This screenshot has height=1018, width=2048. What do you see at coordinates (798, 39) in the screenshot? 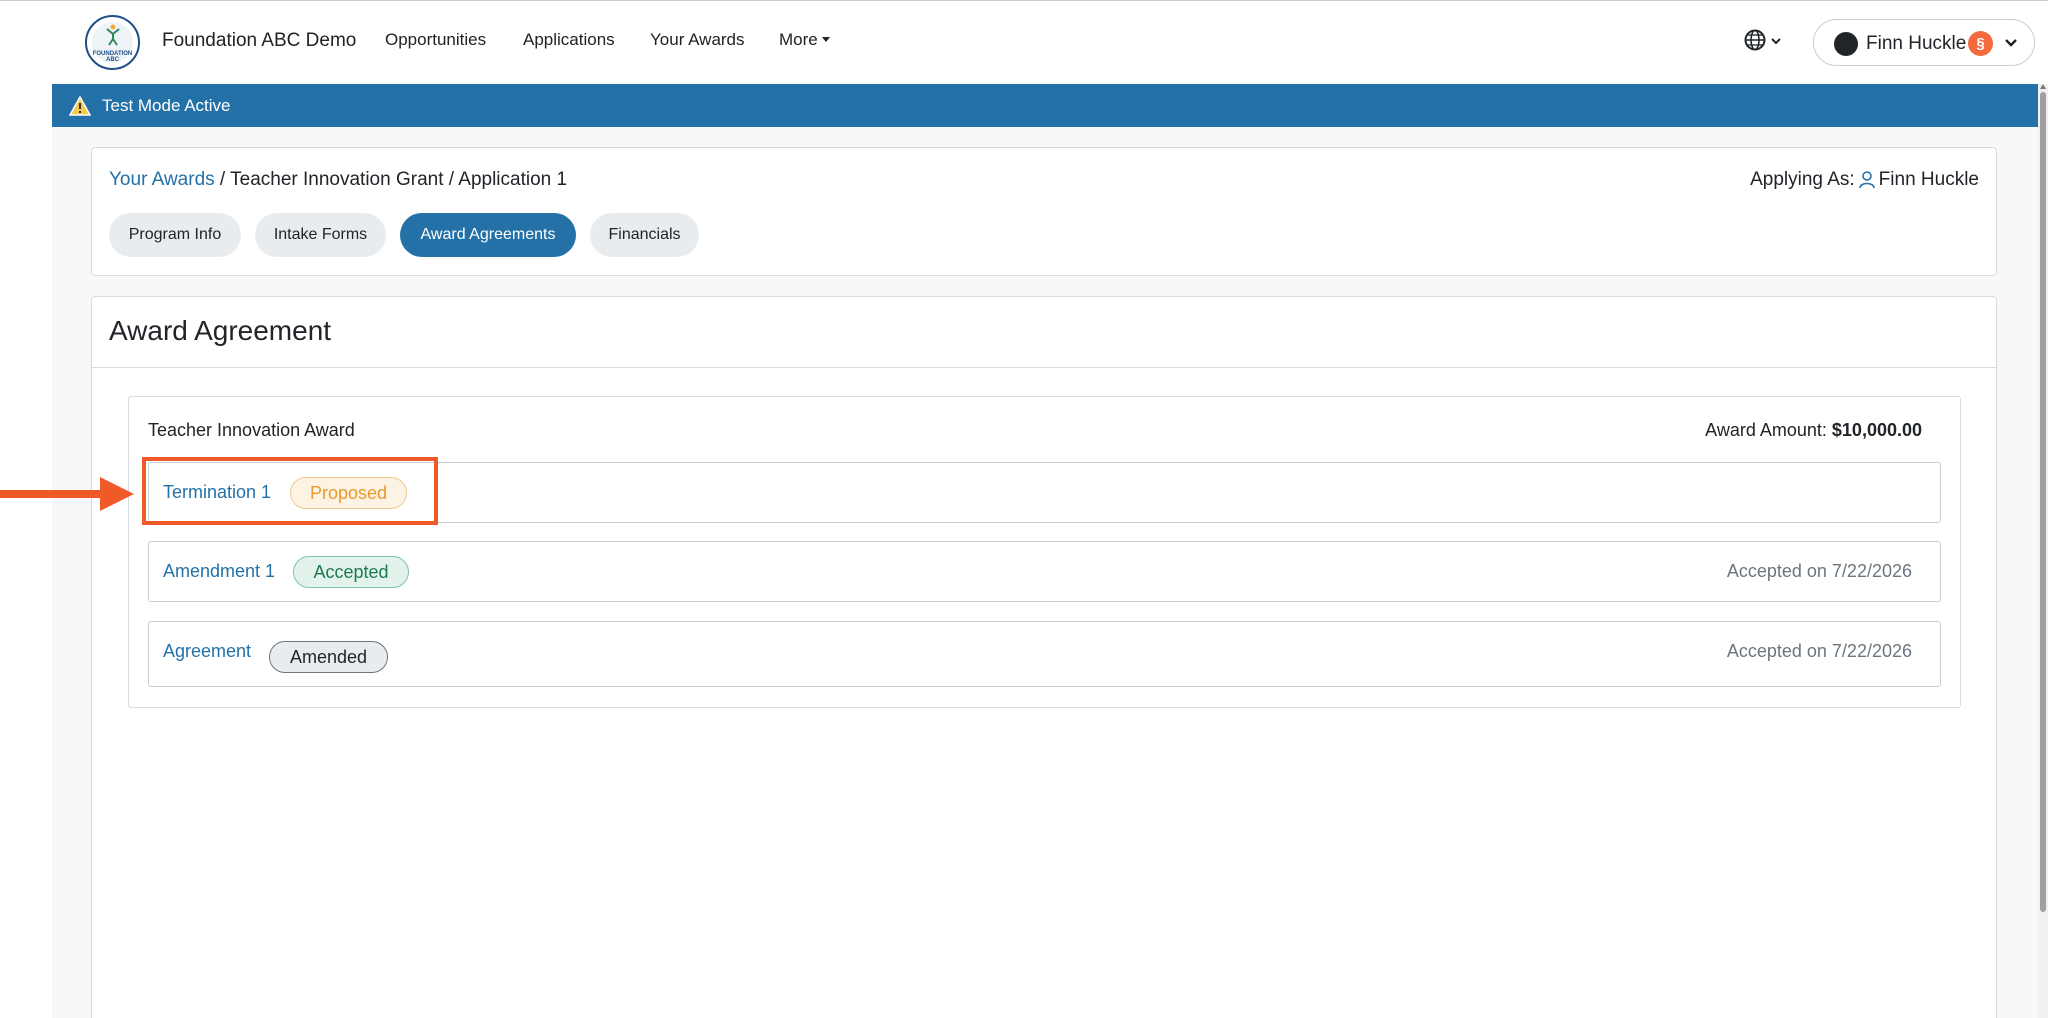
I see `nav-more-label: More` at bounding box center [798, 39].